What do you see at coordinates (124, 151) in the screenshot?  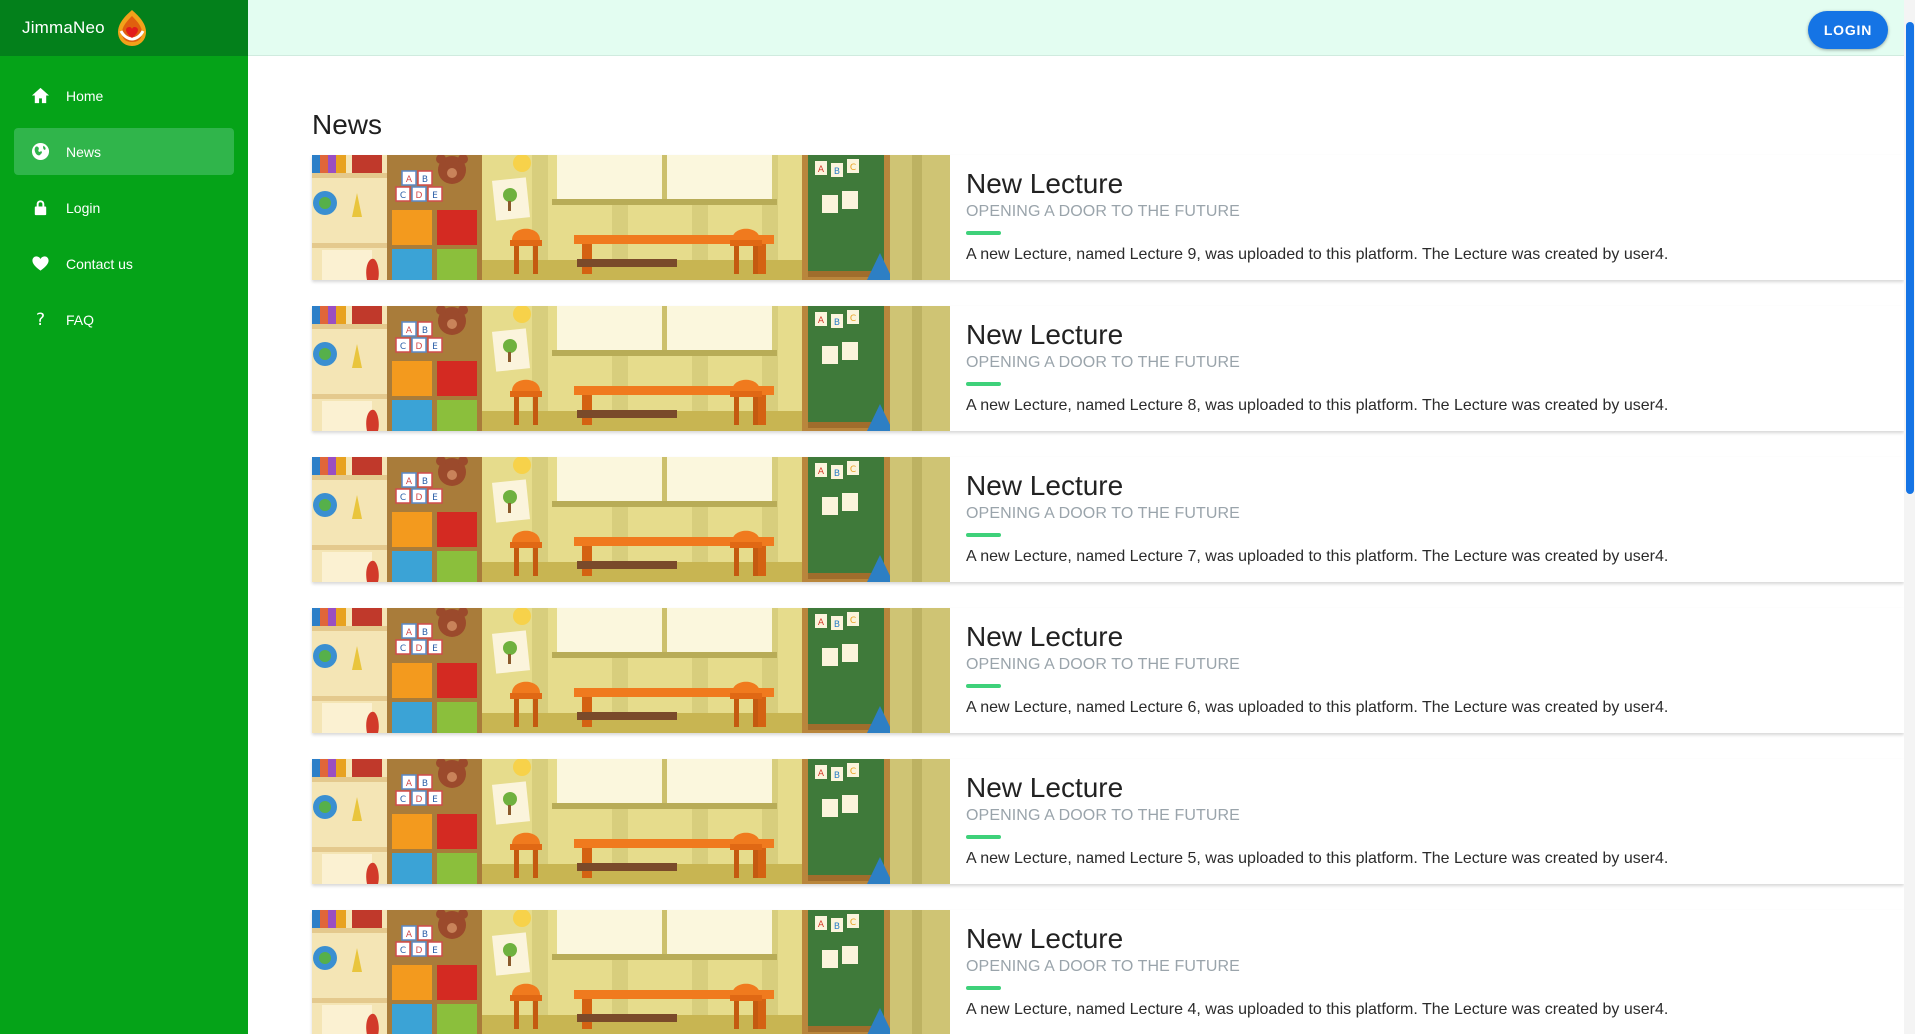 I see `sidebar-item-news: News` at bounding box center [124, 151].